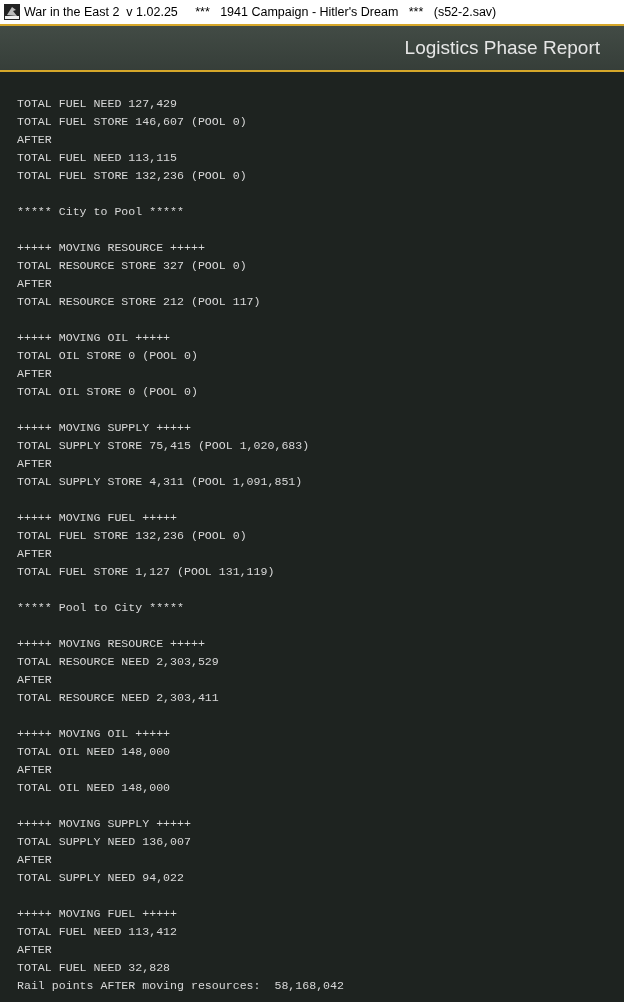  What do you see at coordinates (101, 212) in the screenshot?
I see `report-line: ***** City to Pool *****` at bounding box center [101, 212].